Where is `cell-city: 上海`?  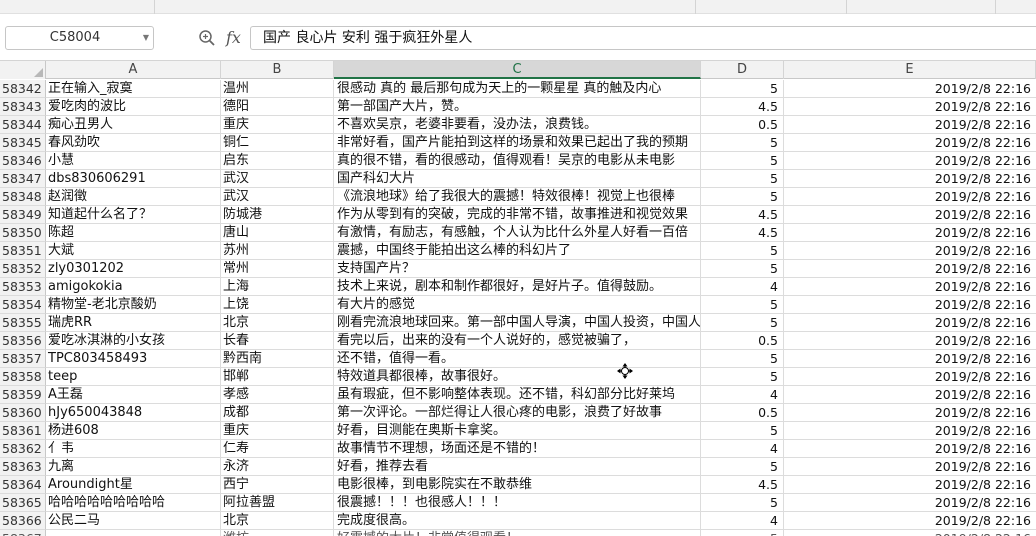
cell-city: 上海 is located at coordinates (277, 287).